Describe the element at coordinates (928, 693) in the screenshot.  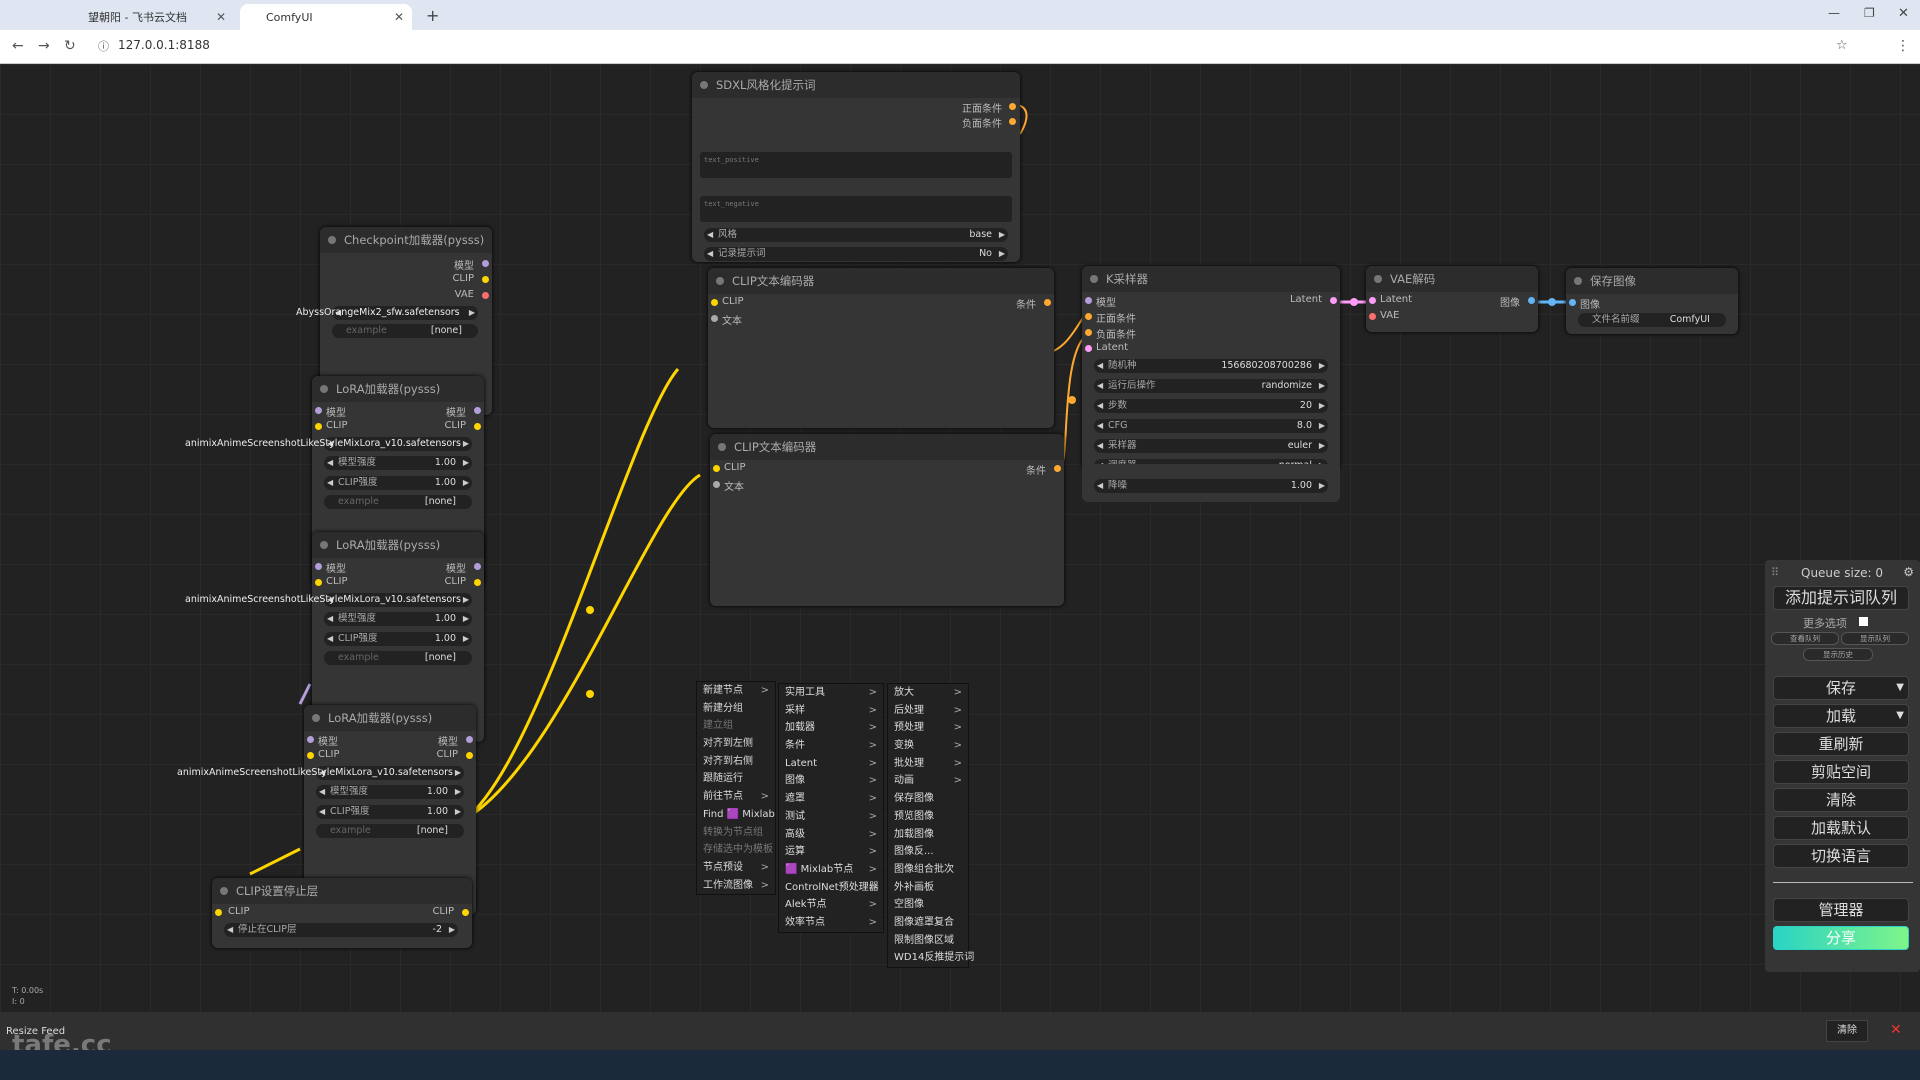
I see `menu-item: 放大` at that location.